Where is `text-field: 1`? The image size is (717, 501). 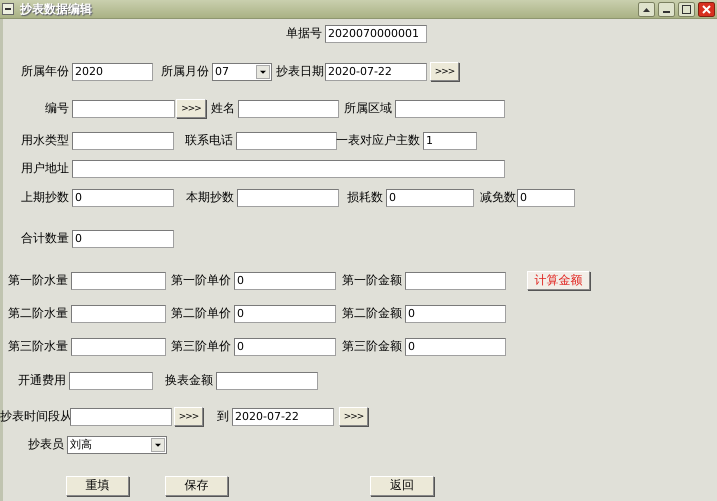
text-field: 1 is located at coordinates (450, 141).